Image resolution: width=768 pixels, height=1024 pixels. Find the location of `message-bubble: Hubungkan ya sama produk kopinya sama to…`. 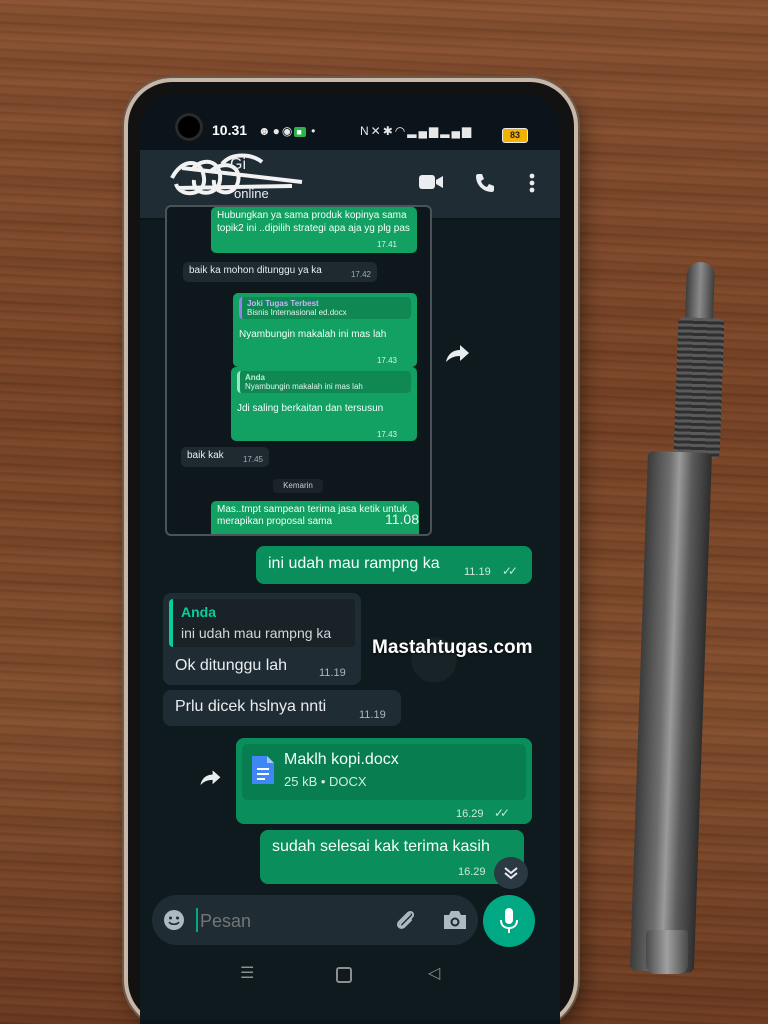

message-bubble: Hubungkan ya sama produk kopinya sama to… is located at coordinates (314, 230).